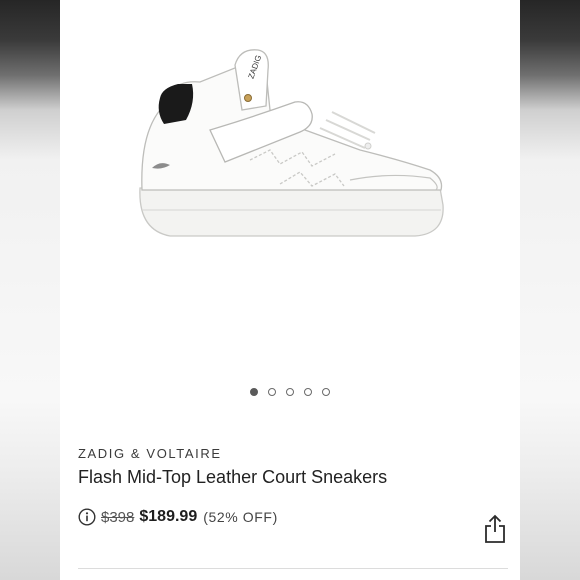 Image resolution: width=580 pixels, height=580 pixels. Describe the element at coordinates (150, 453) in the screenshot. I see `brand-name: ZADIG & VOLTAIRE` at that location.